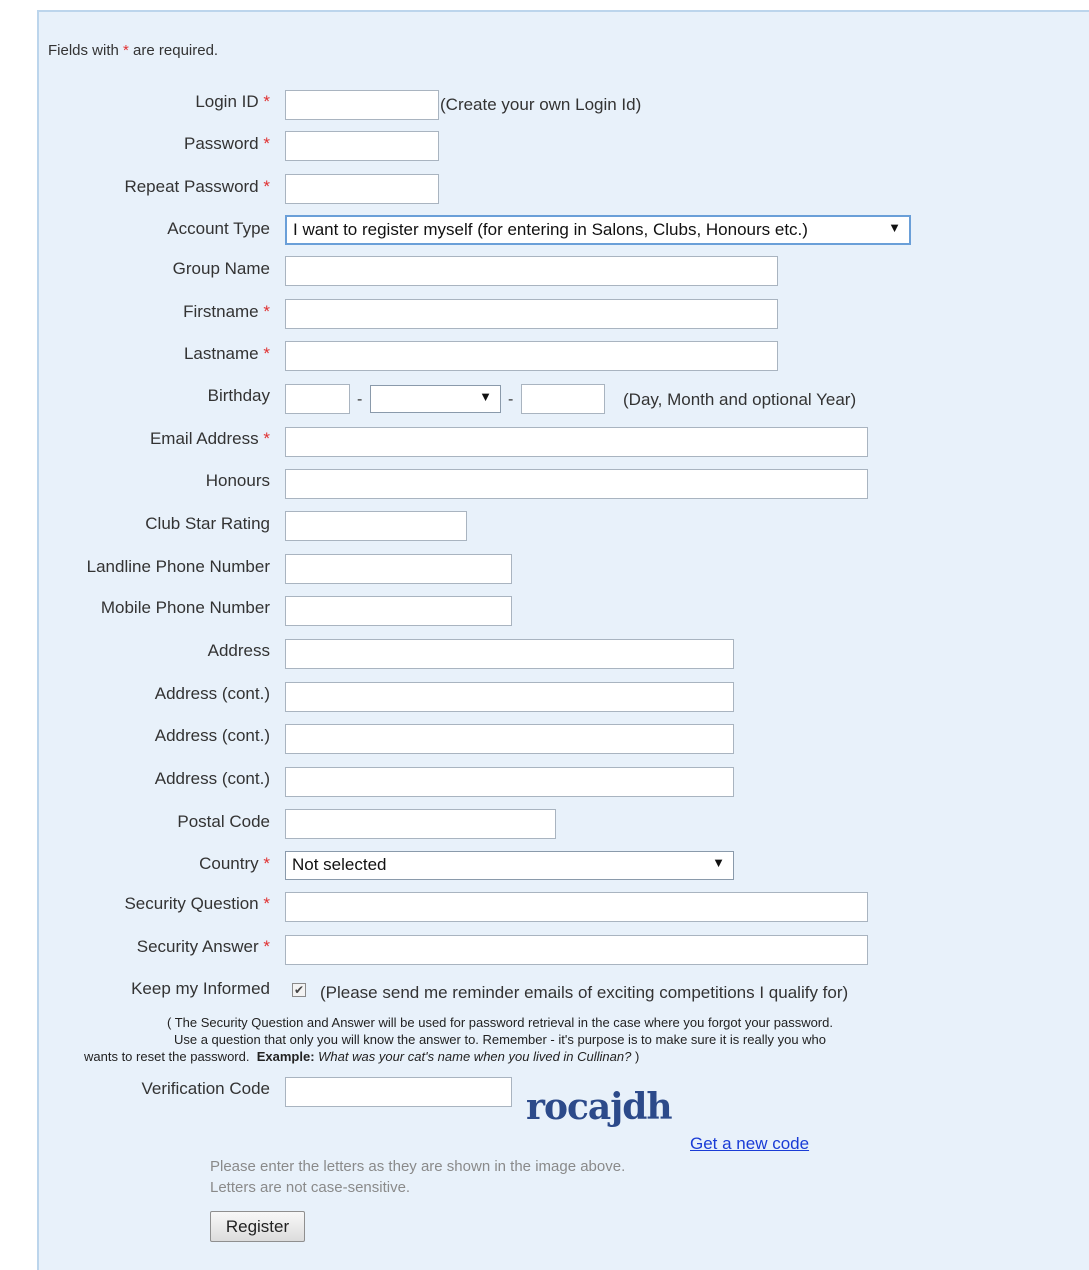 The width and height of the screenshot is (1089, 1270). What do you see at coordinates (232, 101) in the screenshot?
I see `login-id-label: Login ID *` at bounding box center [232, 101].